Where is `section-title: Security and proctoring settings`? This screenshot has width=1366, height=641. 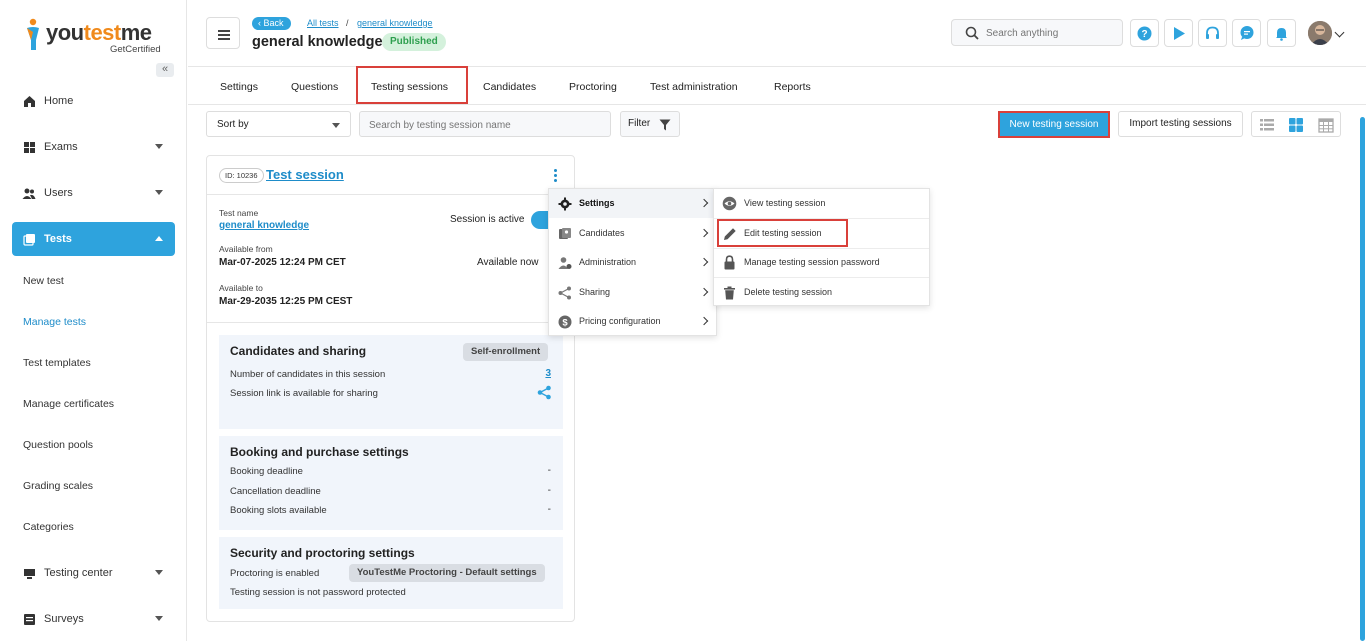 section-title: Security and proctoring settings is located at coordinates (322, 553).